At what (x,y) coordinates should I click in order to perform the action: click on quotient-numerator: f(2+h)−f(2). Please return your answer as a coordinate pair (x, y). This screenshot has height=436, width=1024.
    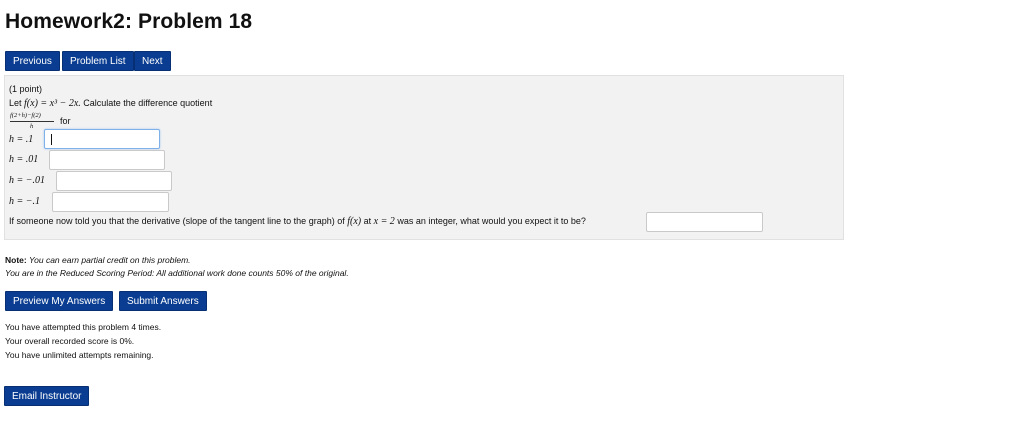
    Looking at the image, I should click on (25, 115).